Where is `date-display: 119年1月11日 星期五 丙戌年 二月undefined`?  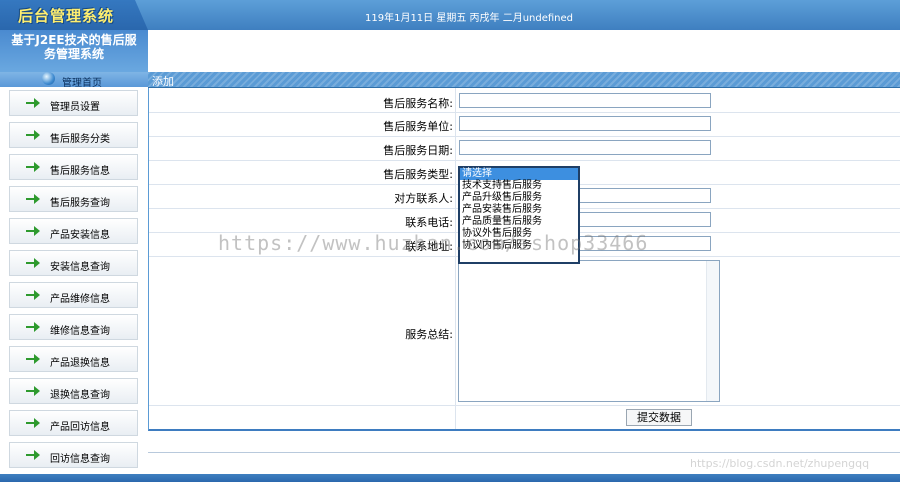 date-display: 119年1月11日 星期五 丙戌年 二月undefined is located at coordinates (469, 18).